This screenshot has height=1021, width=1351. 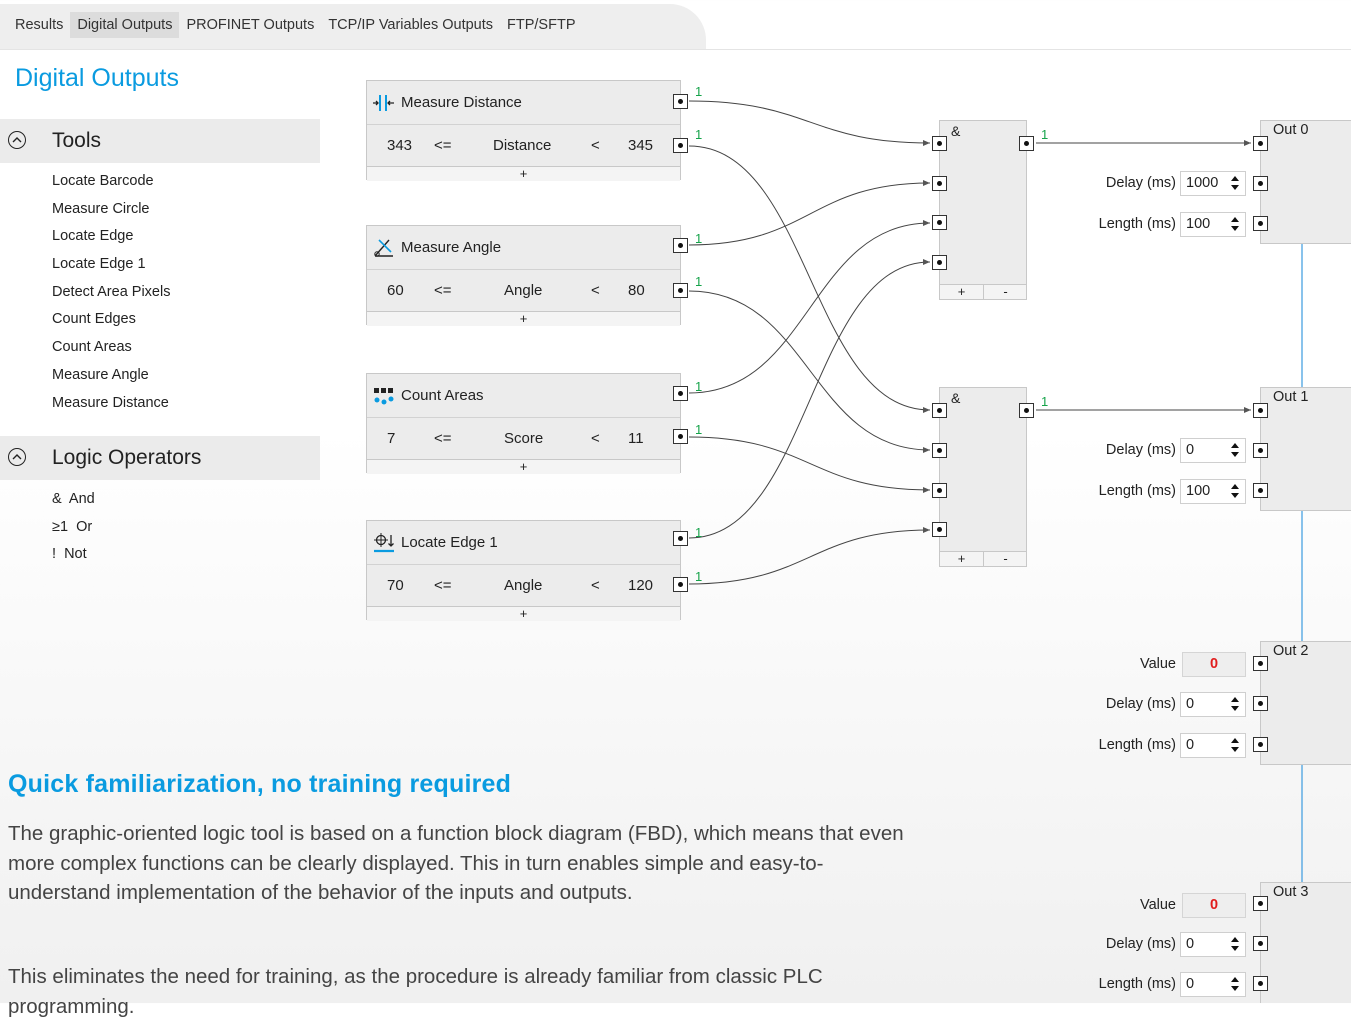 What do you see at coordinates (983, 477) in the screenshot?
I see `and-gate-2: & + -` at bounding box center [983, 477].